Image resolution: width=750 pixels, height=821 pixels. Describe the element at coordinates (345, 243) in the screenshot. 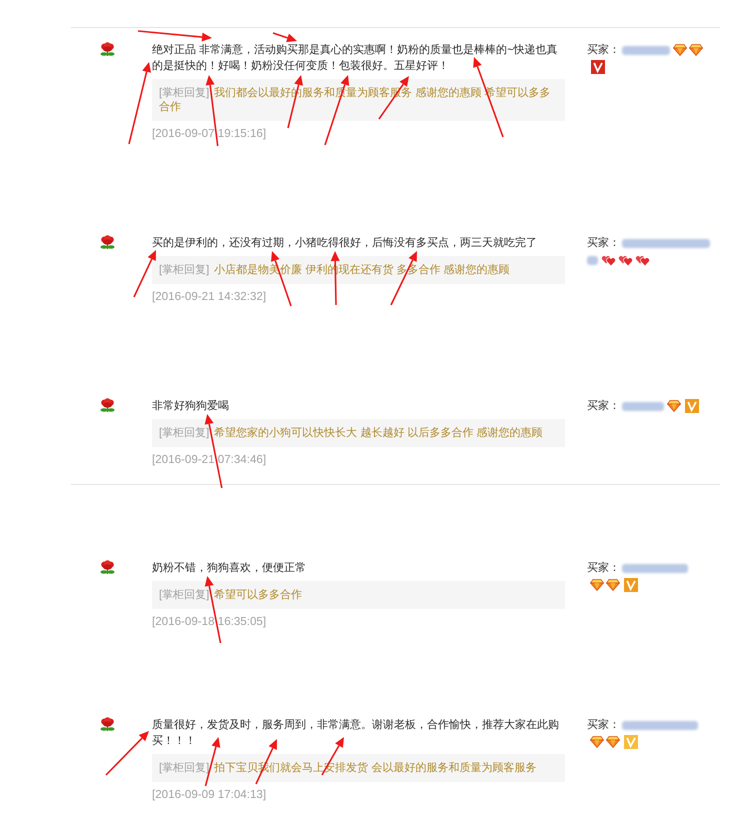

I see `review-text: 买的是伊利的，还没有过期，小猪吃得很好，后悔没有多买点，两三天就吃完了` at that location.